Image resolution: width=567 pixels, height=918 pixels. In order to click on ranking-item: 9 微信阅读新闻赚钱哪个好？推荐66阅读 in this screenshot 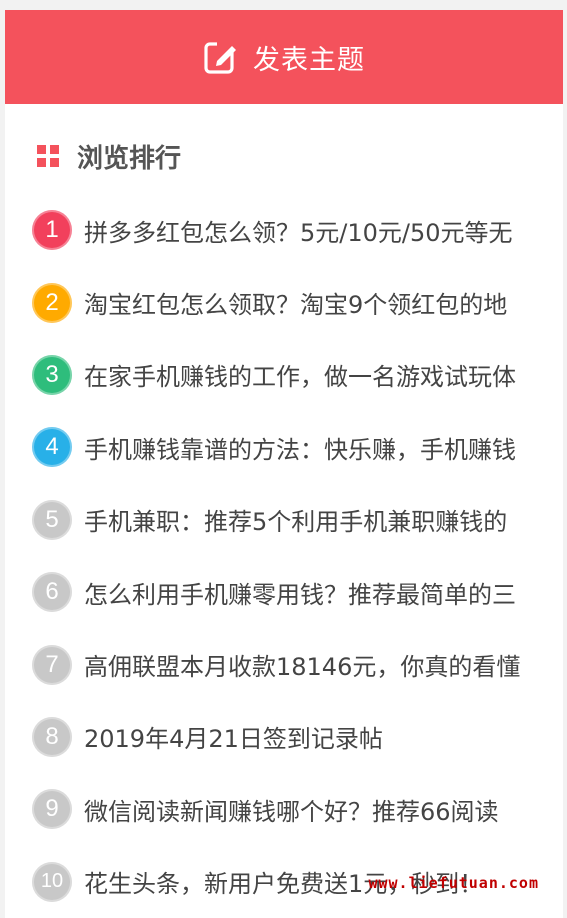, I will do `click(284, 809)`.